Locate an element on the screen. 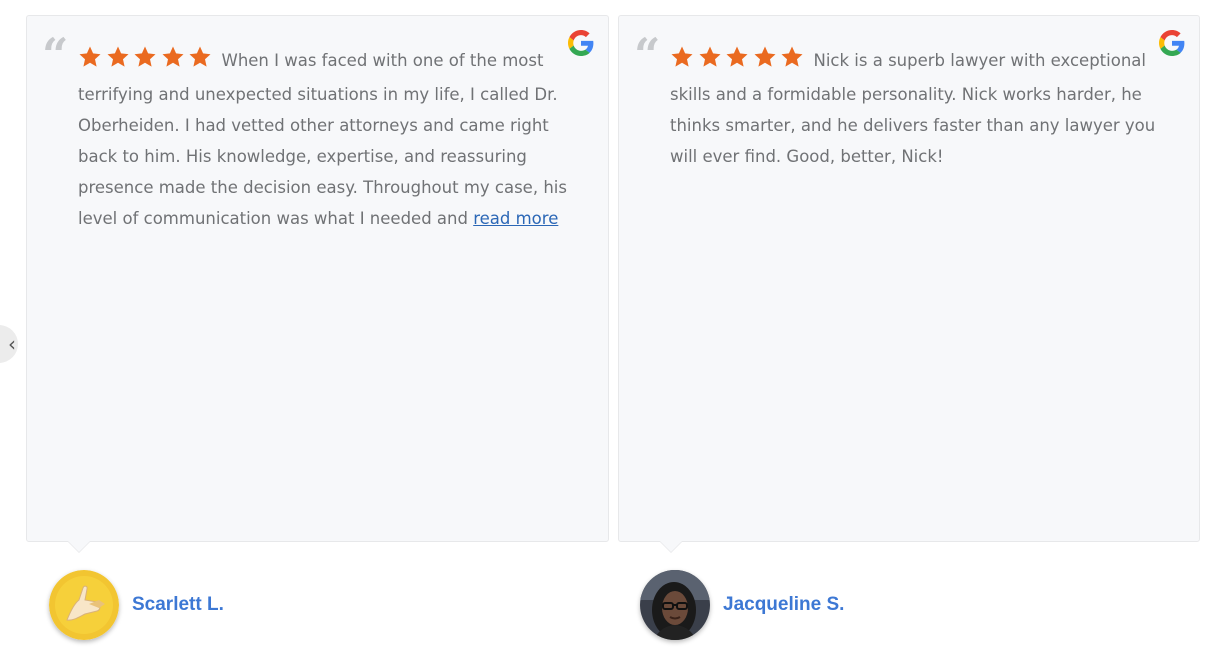  review-author: Scarlett L. is located at coordinates (136, 605).